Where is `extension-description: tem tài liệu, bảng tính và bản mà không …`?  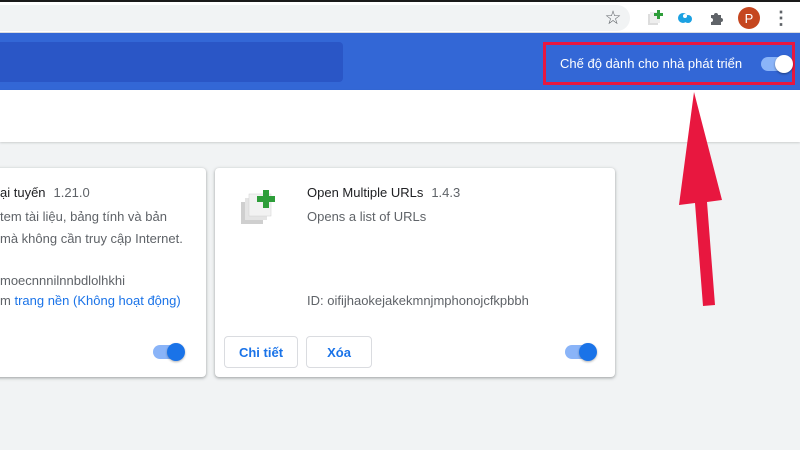 extension-description: tem tài liệu, bảng tính và bản mà không … is located at coordinates (91, 228).